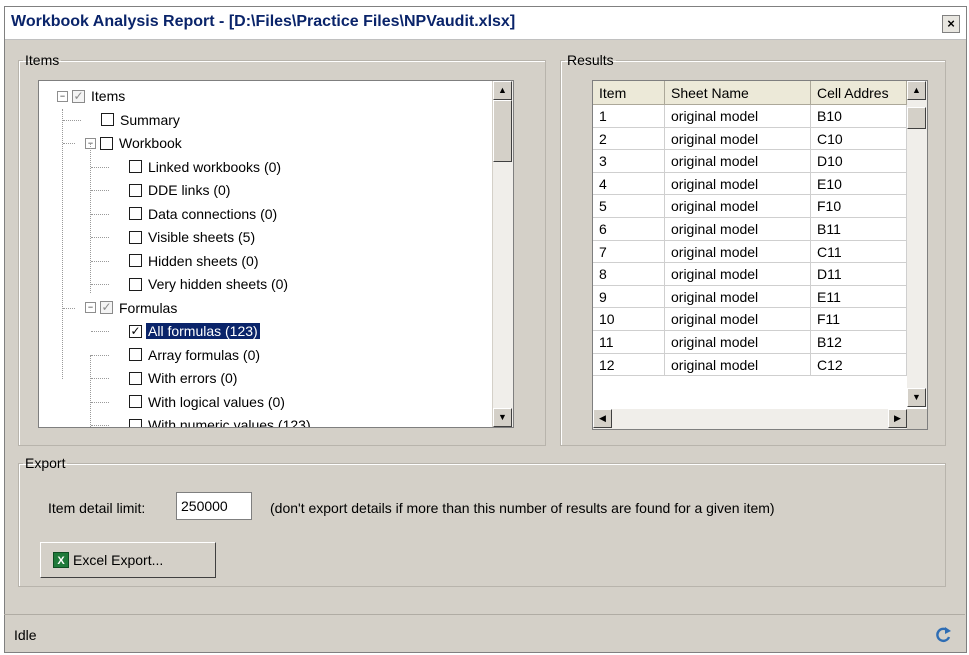 Image resolution: width=969 pixels, height=655 pixels. I want to click on grid-horizontal-scrollbar: ◀ ▶, so click(750, 419).